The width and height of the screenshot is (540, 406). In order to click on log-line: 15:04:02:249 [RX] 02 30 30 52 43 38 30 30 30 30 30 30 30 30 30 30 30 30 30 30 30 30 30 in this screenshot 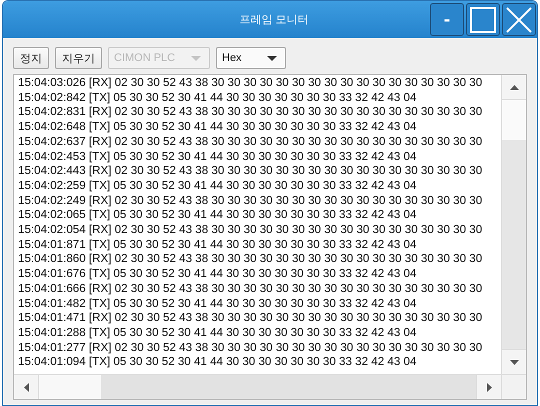, I will do `click(251, 201)`.